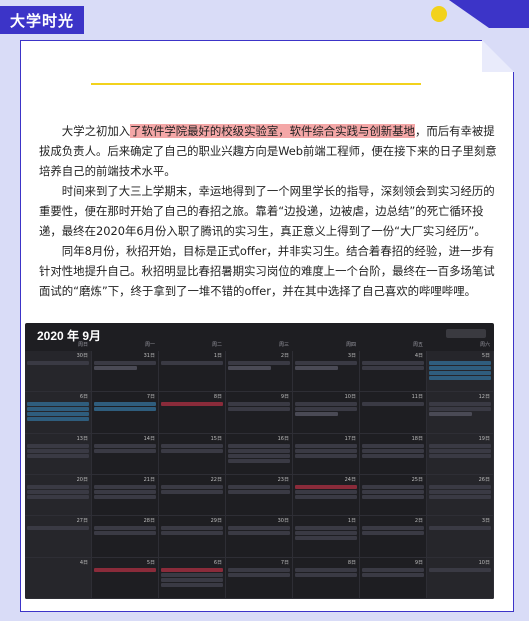  What do you see at coordinates (192, 495) in the screenshot?
I see `calendar-day: 22日` at bounding box center [192, 495].